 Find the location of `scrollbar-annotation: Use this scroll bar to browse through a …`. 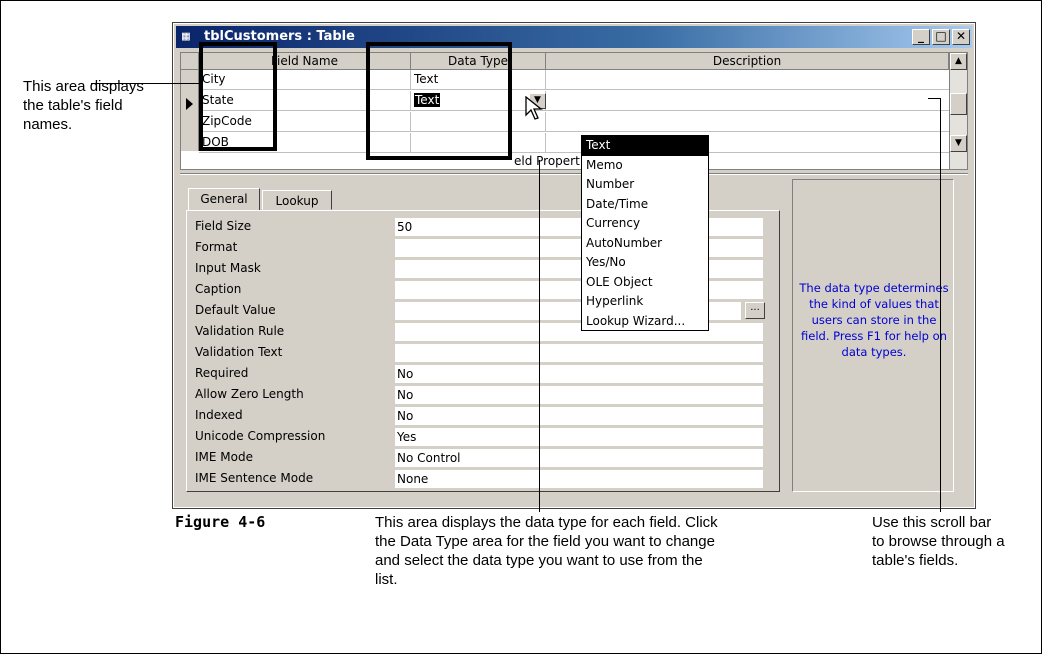

scrollbar-annotation: Use this scroll bar to browse through a … is located at coordinates (938, 541).